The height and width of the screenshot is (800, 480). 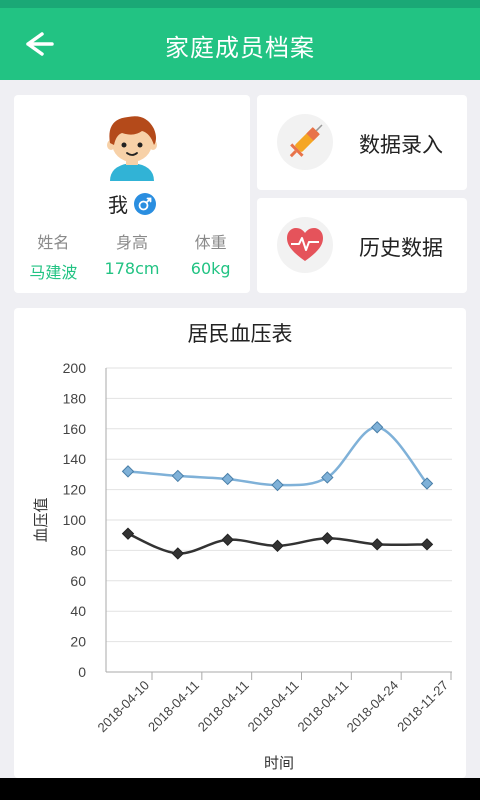 I want to click on stat-labels: 姓名 身高 体重, so click(x=132, y=241).